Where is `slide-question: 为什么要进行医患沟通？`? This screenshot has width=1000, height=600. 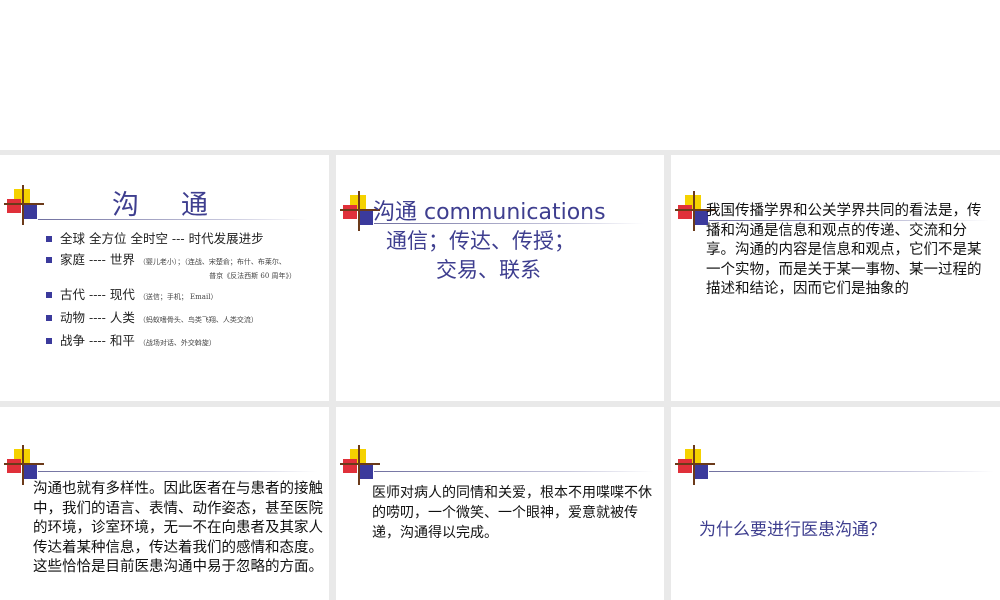 slide-question: 为什么要进行医患沟通？ is located at coordinates (792, 530).